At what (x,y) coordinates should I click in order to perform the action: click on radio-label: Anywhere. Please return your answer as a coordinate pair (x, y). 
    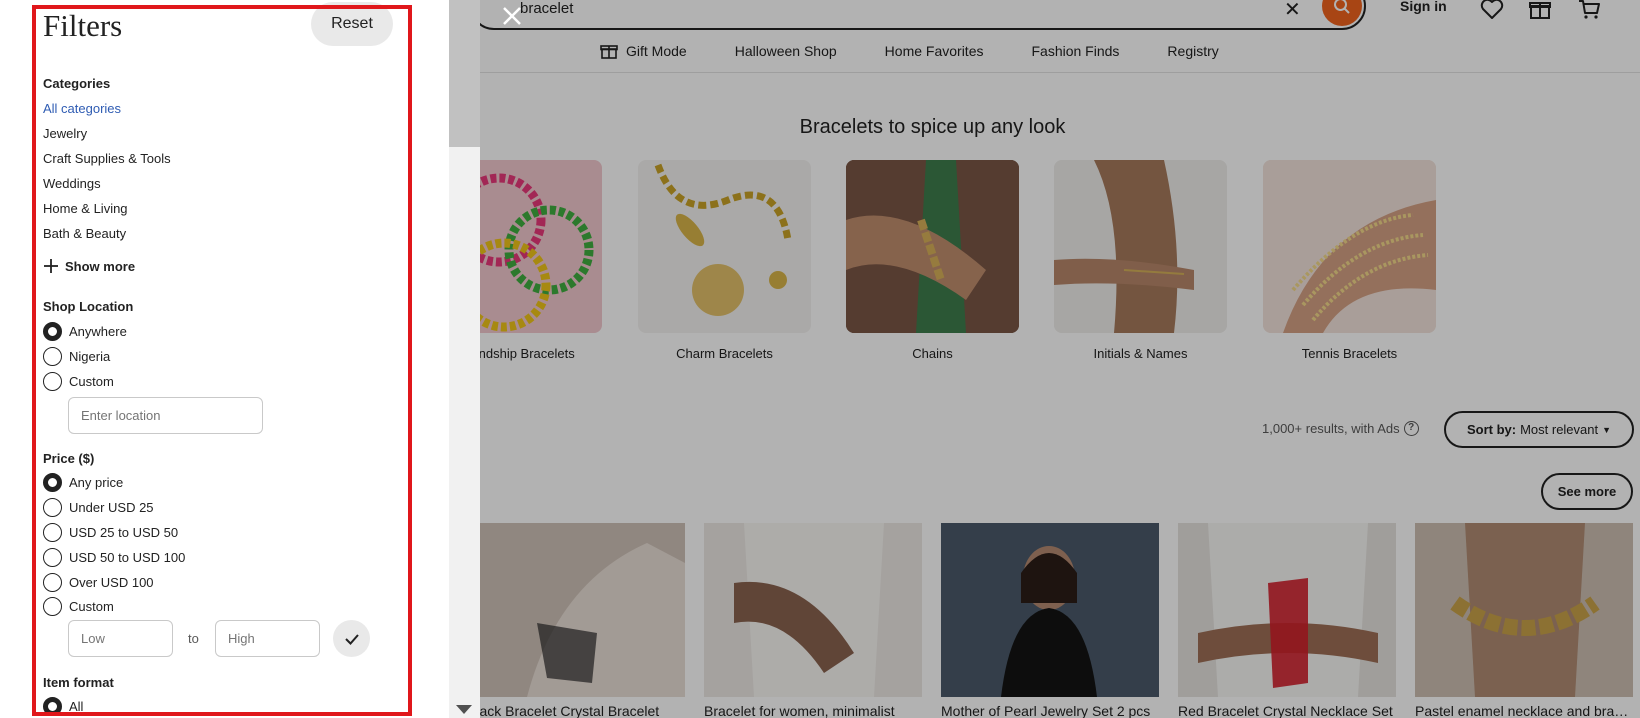
    Looking at the image, I should click on (98, 331).